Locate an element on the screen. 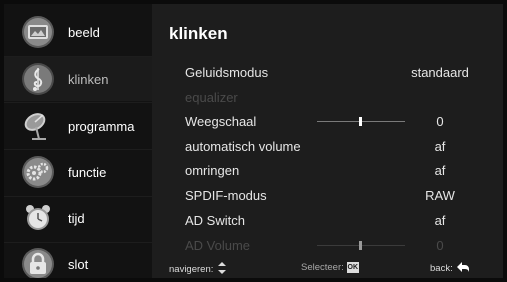  setting-value: RAW is located at coordinates (440, 195).